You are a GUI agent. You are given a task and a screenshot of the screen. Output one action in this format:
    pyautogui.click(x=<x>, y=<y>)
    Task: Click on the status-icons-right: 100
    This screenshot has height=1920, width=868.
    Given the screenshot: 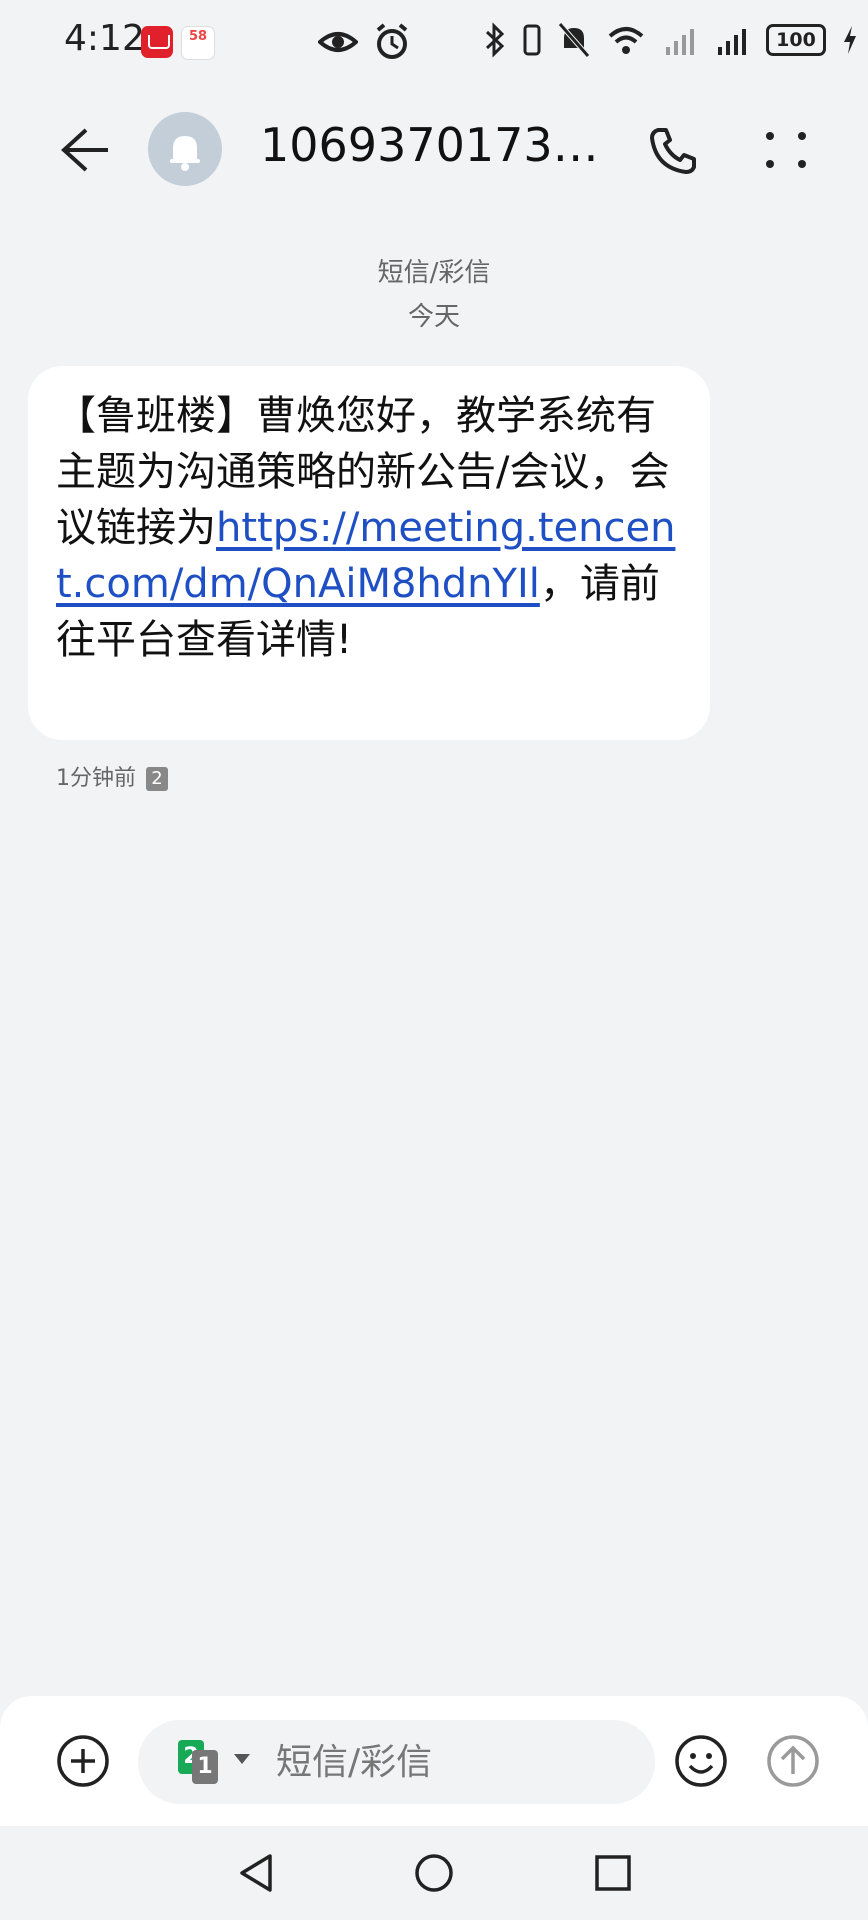 What is the action you would take?
    pyautogui.click(x=671, y=40)
    